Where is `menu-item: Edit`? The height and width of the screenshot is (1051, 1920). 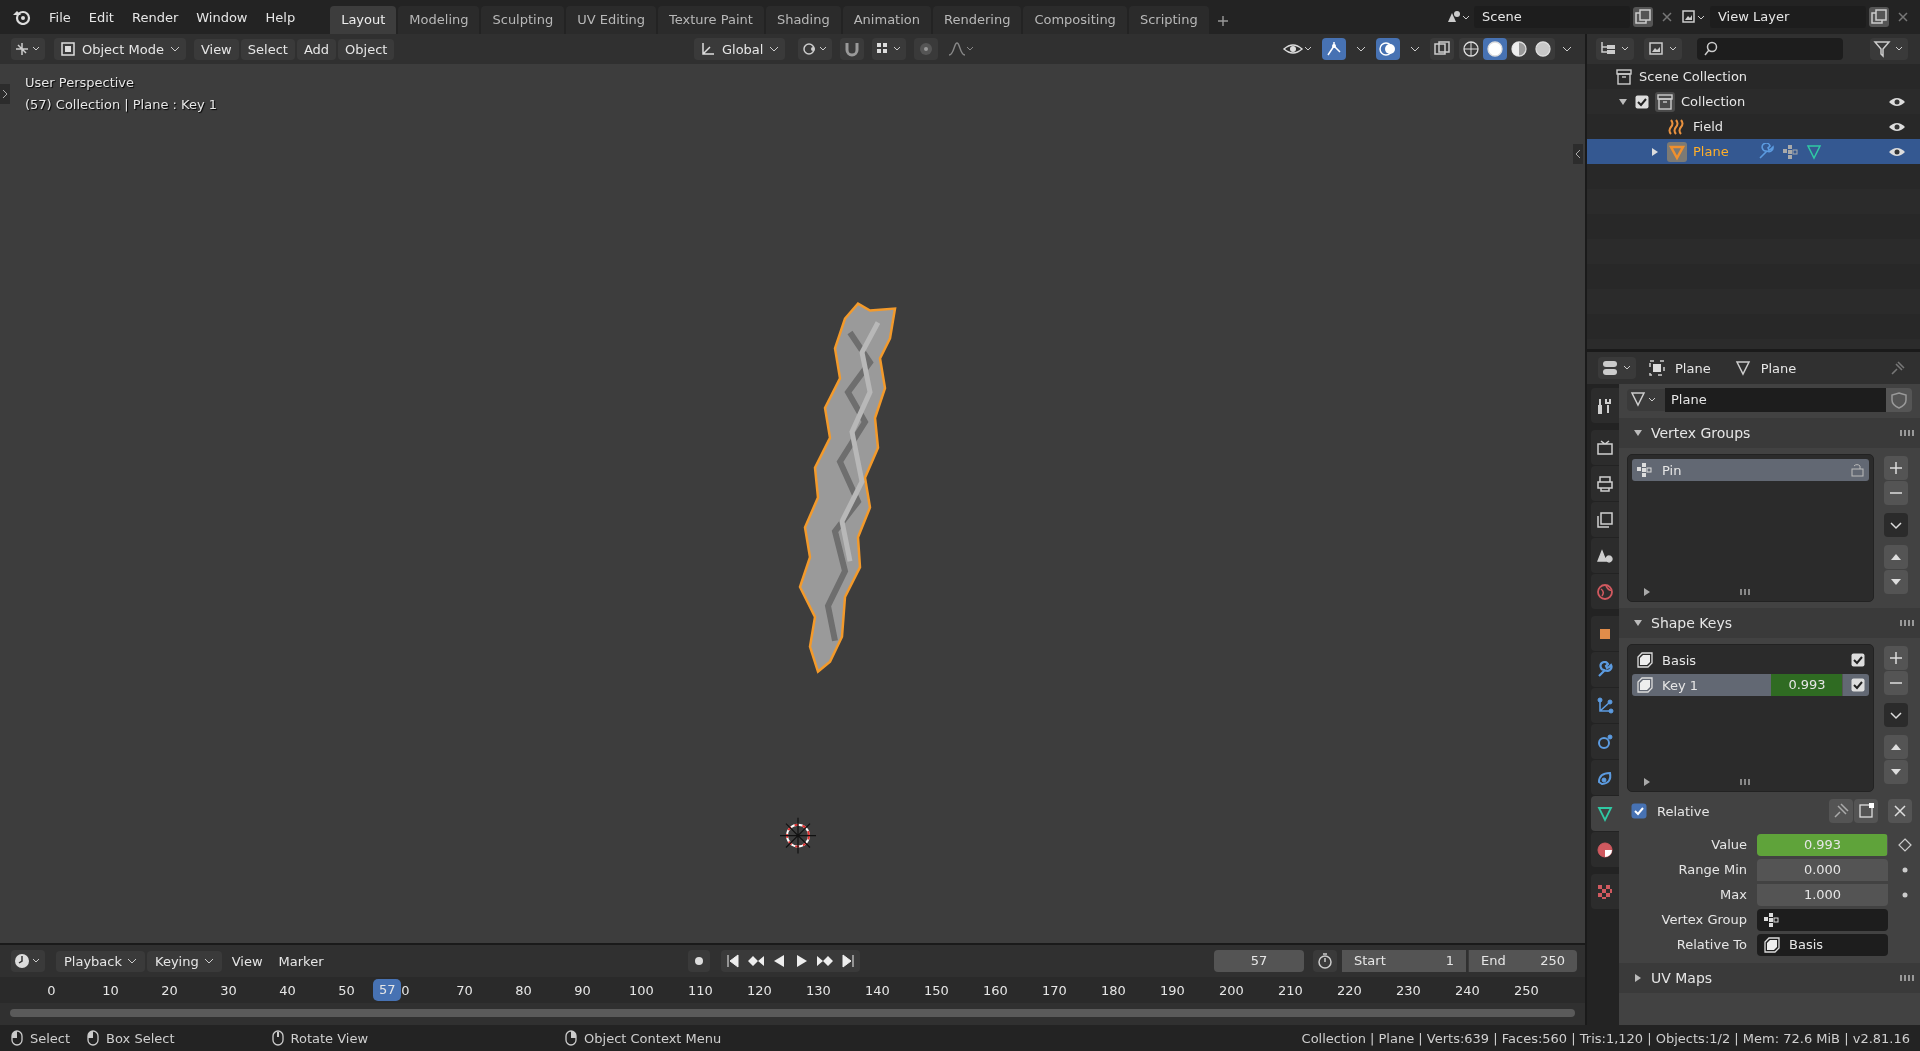
menu-item: Edit is located at coordinates (101, 17).